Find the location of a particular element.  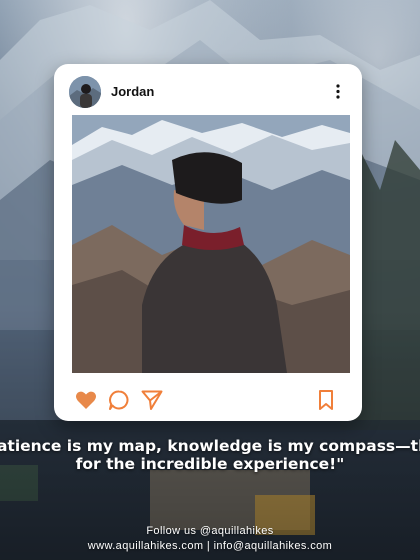

bookmark-icon is located at coordinates (326, 400).